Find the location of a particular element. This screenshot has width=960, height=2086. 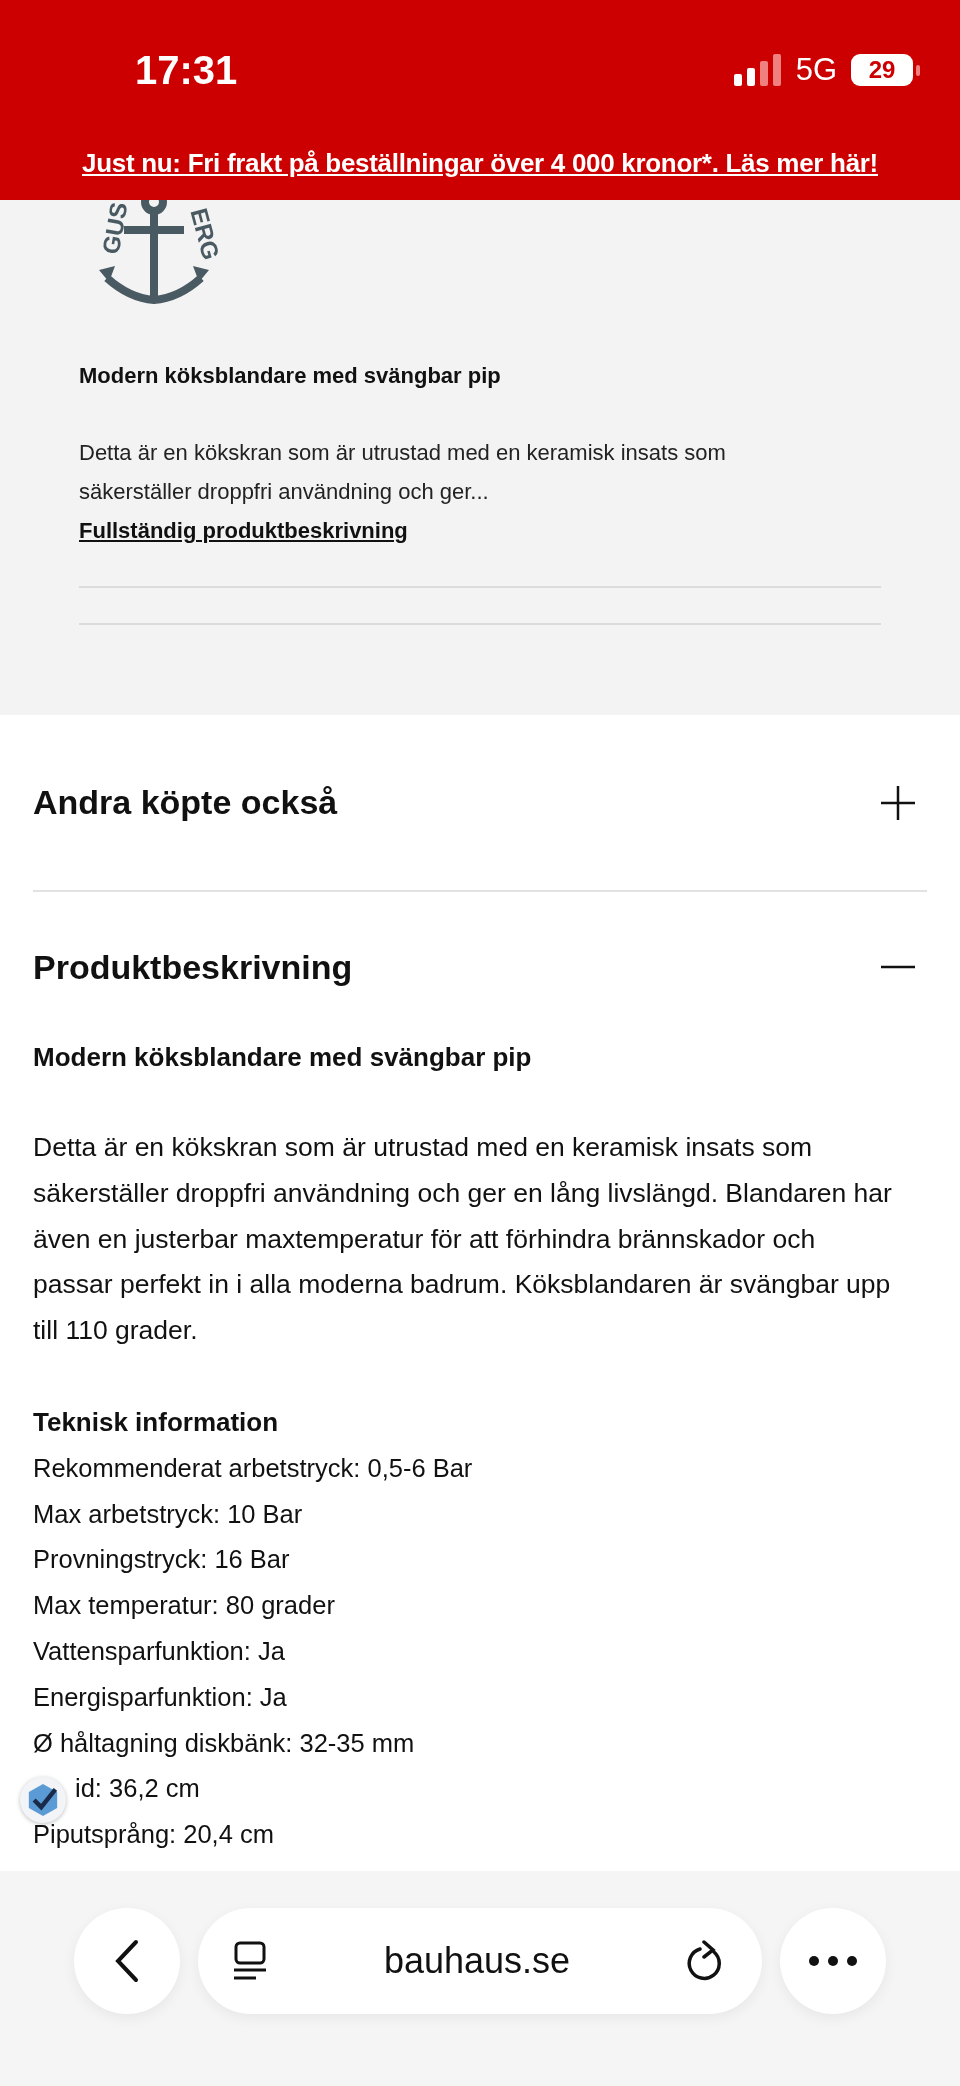

logo-text: ERG is located at coordinates (205, 234).